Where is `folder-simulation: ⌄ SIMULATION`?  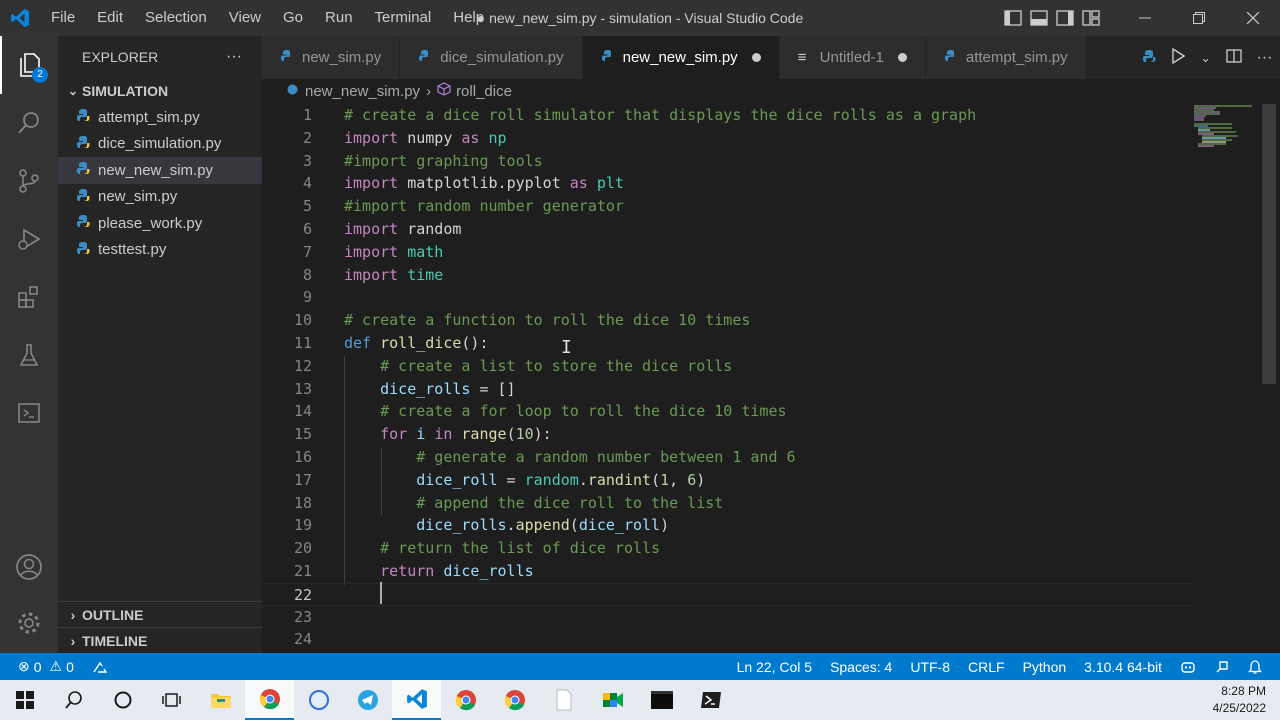
folder-simulation: ⌄ SIMULATION is located at coordinates (160, 91).